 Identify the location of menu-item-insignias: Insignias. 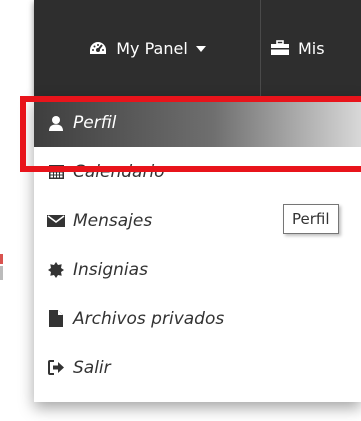
(197, 269).